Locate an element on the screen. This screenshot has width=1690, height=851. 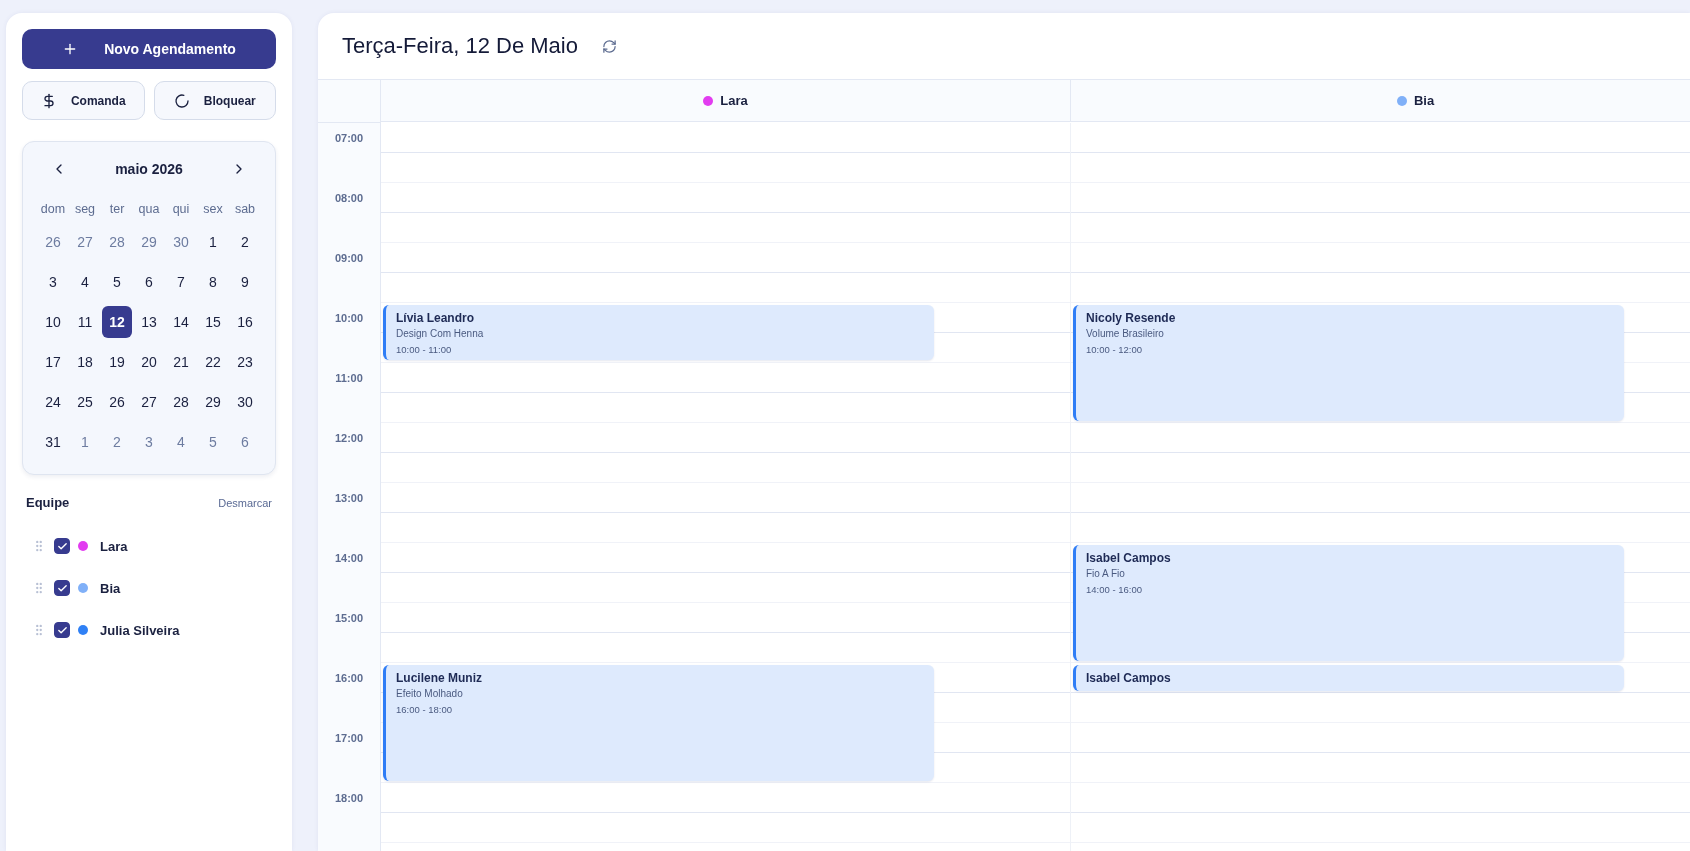
hour-label: 11:00 is located at coordinates (349, 379).